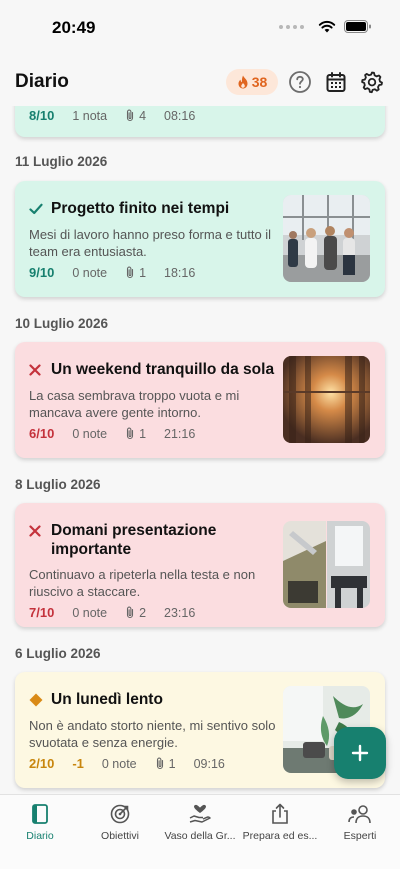  What do you see at coordinates (120, 836) in the screenshot?
I see `tab-label: Obiettivi` at bounding box center [120, 836].